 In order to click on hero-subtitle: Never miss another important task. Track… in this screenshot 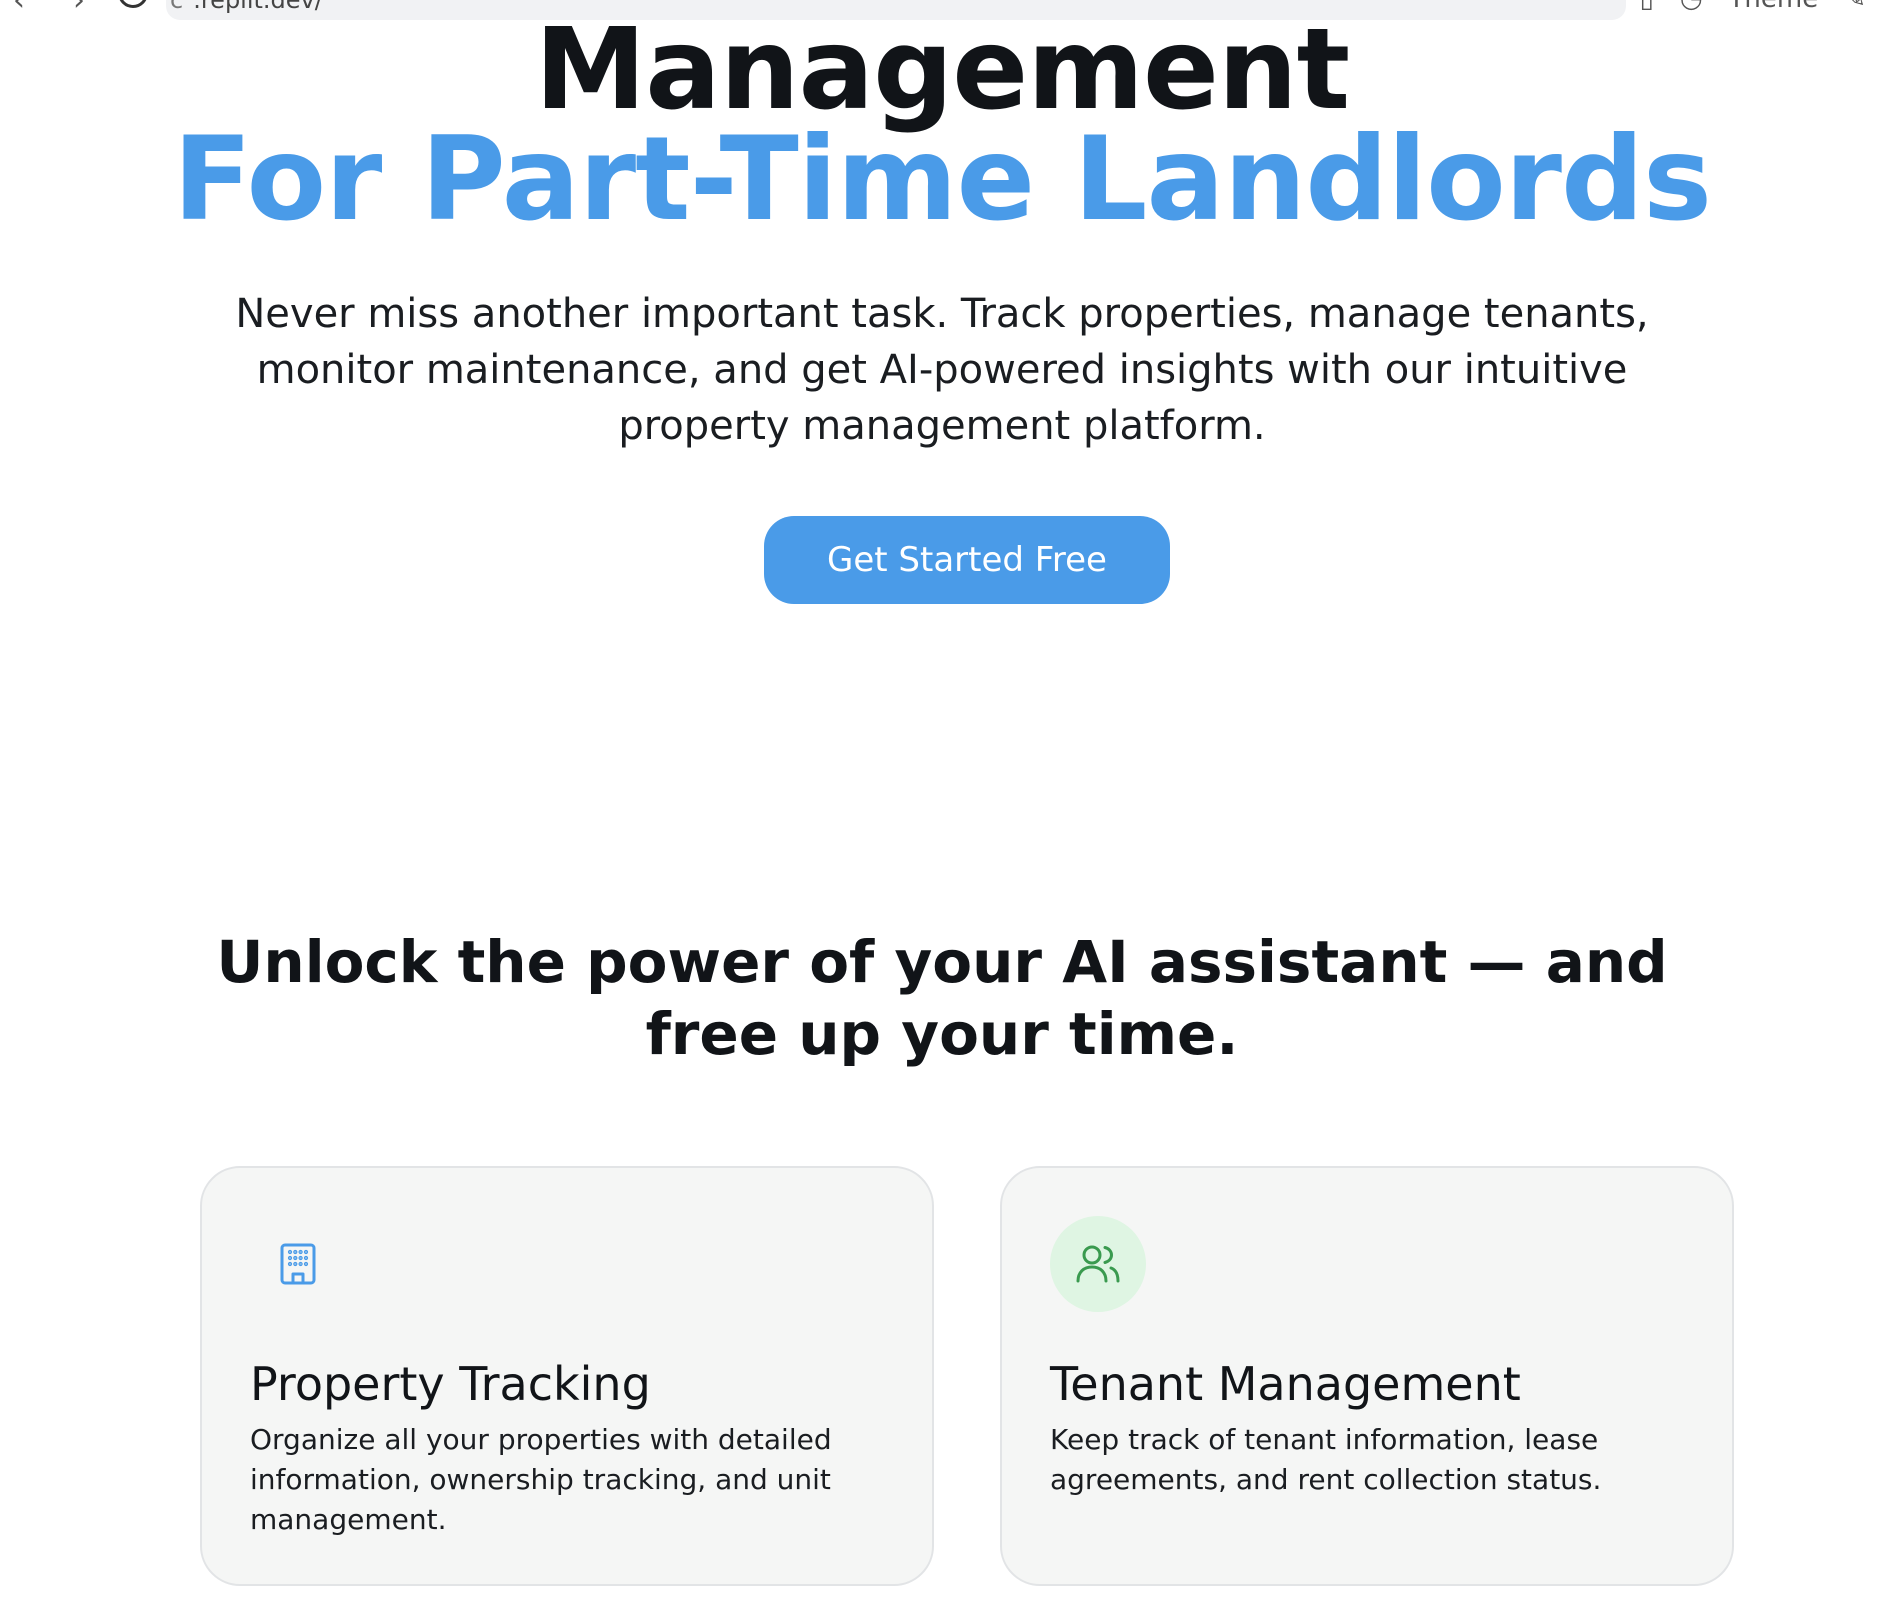, I will do `click(942, 370)`.